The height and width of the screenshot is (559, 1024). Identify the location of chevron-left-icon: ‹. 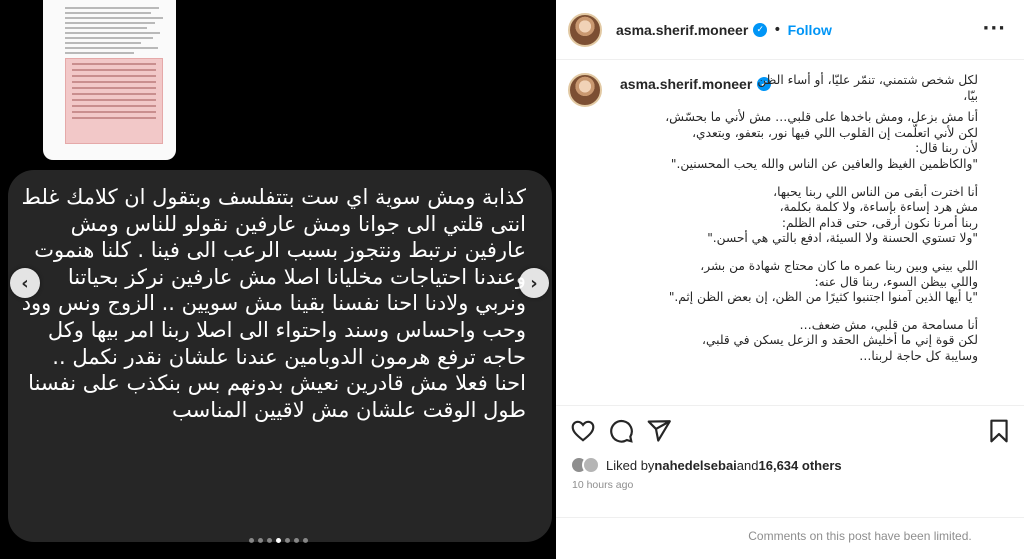
(25, 283).